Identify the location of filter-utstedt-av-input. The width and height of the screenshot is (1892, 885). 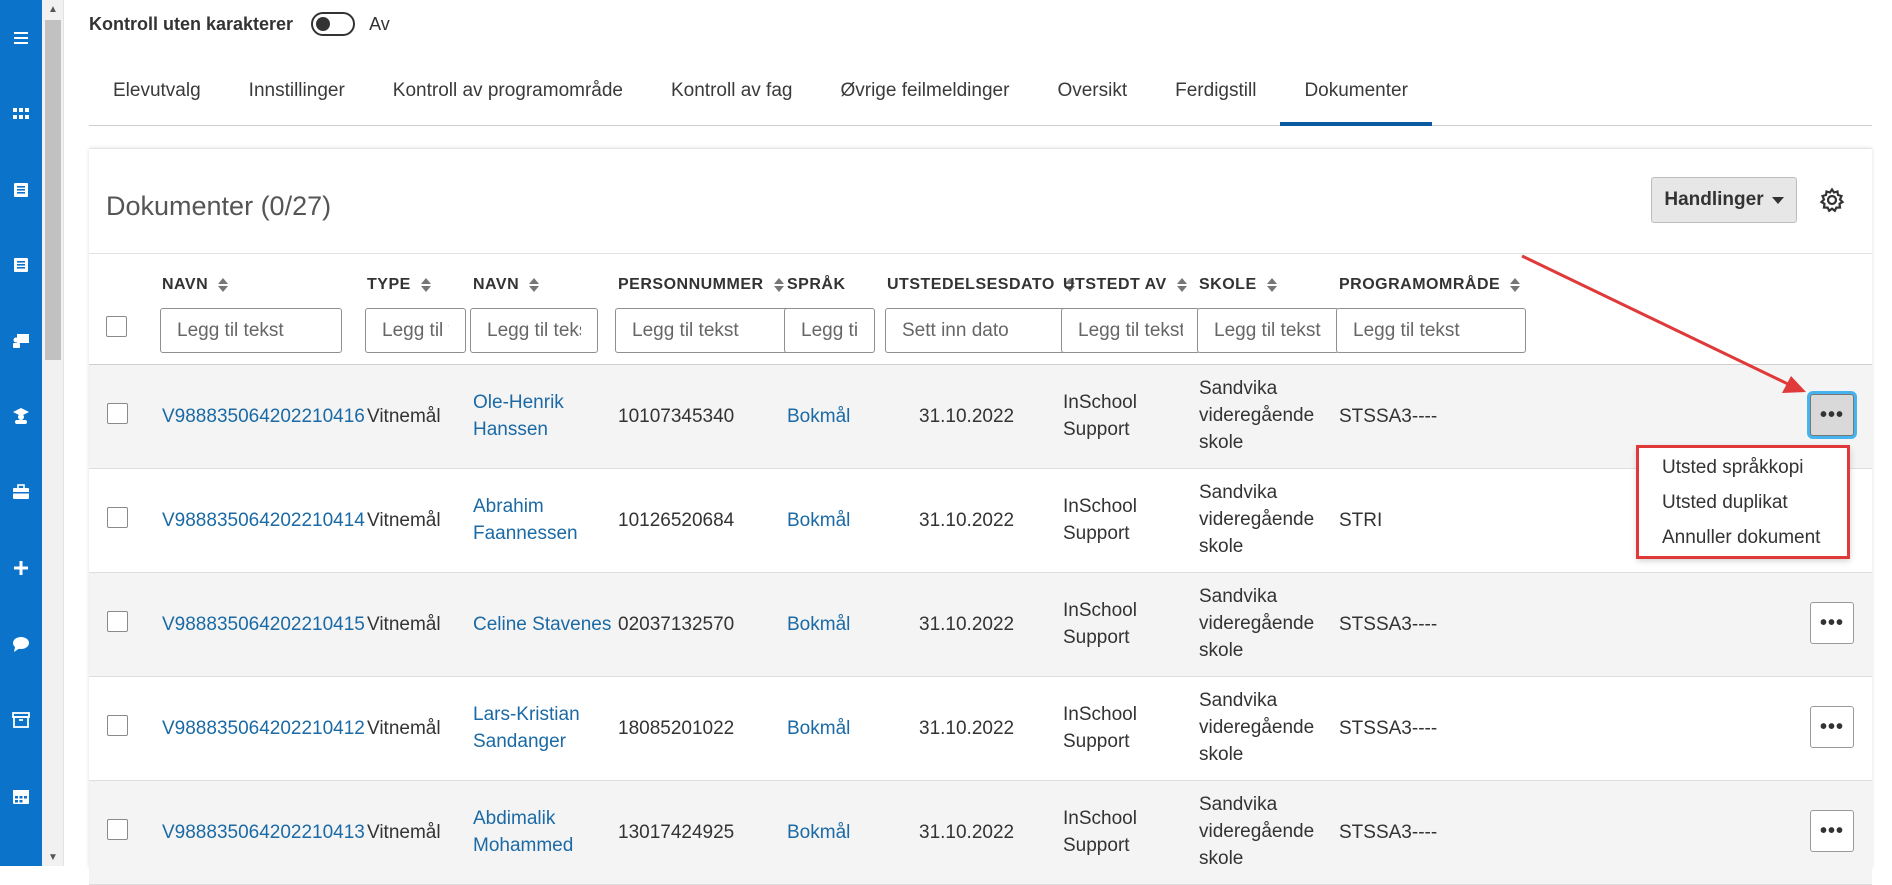
(1130, 330).